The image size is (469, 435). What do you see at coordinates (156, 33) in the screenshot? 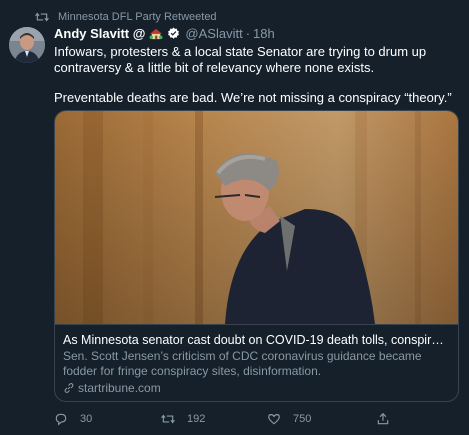
I see `house-with-garden-icon` at bounding box center [156, 33].